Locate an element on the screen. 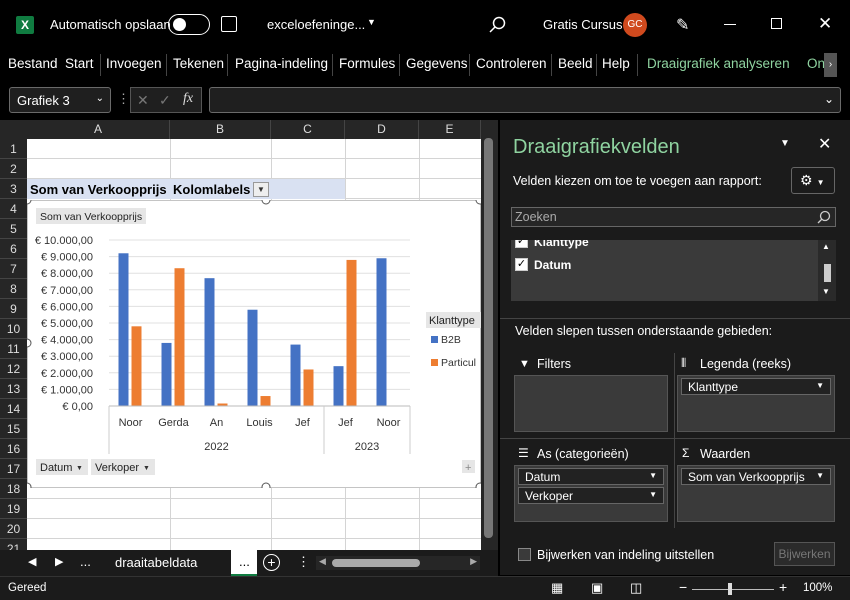  update-button: Bijwerken is located at coordinates (804, 554).